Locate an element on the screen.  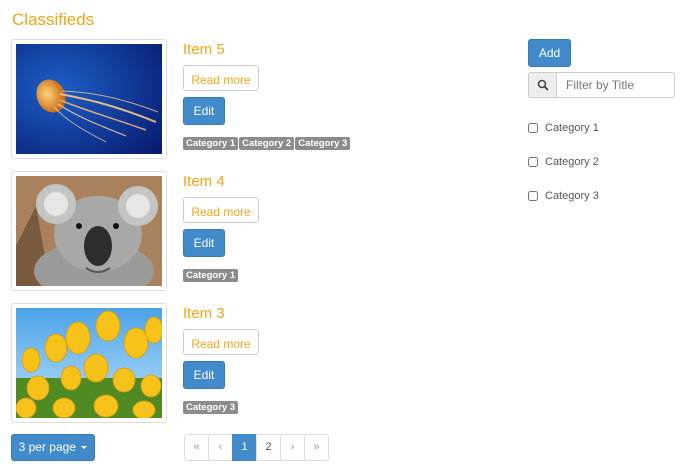
per-page-label: 3 per page is located at coordinates (47, 447).